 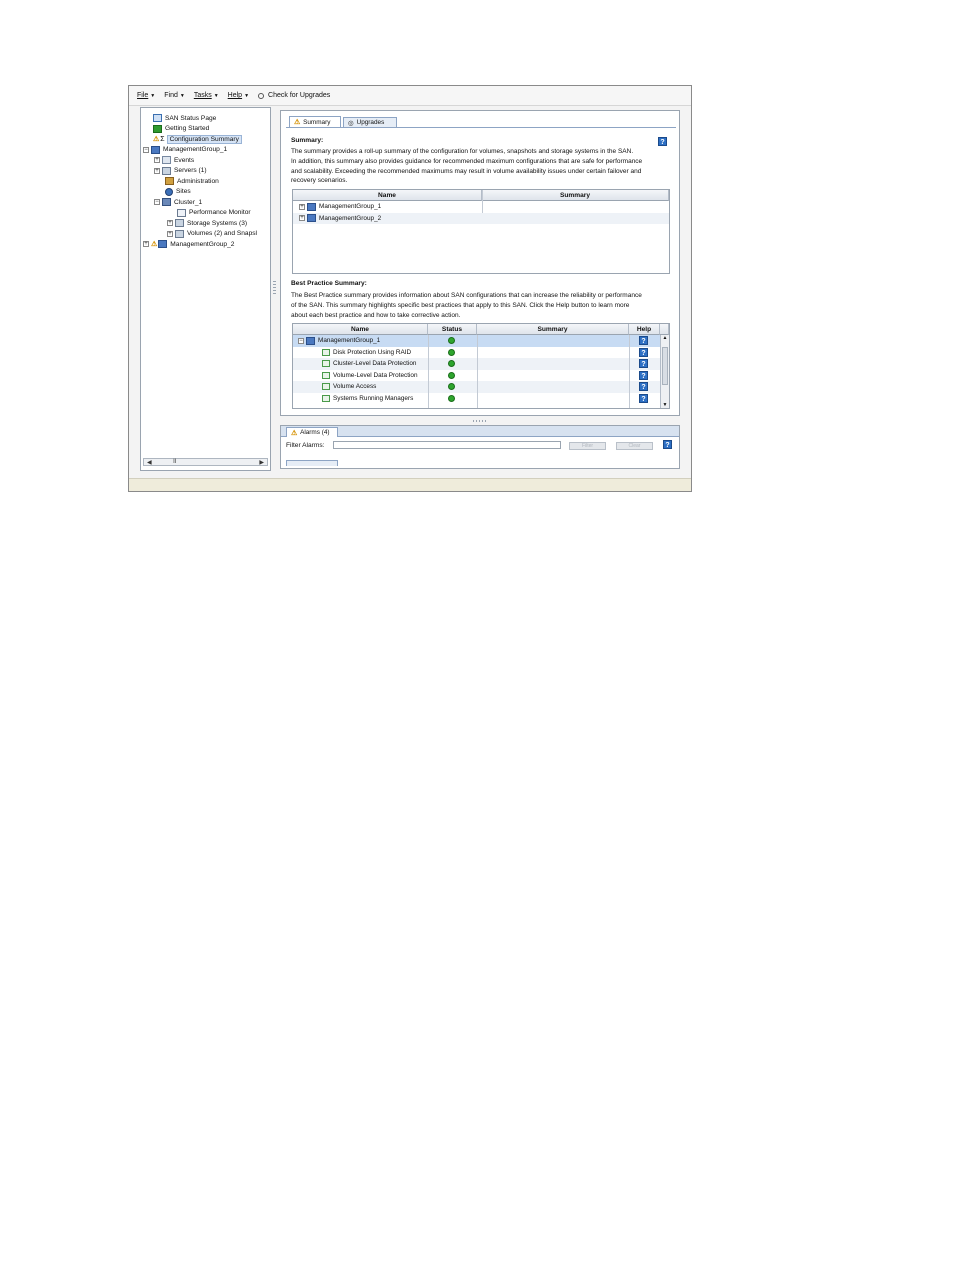 I want to click on vertical-splitter, so click(x=274, y=288).